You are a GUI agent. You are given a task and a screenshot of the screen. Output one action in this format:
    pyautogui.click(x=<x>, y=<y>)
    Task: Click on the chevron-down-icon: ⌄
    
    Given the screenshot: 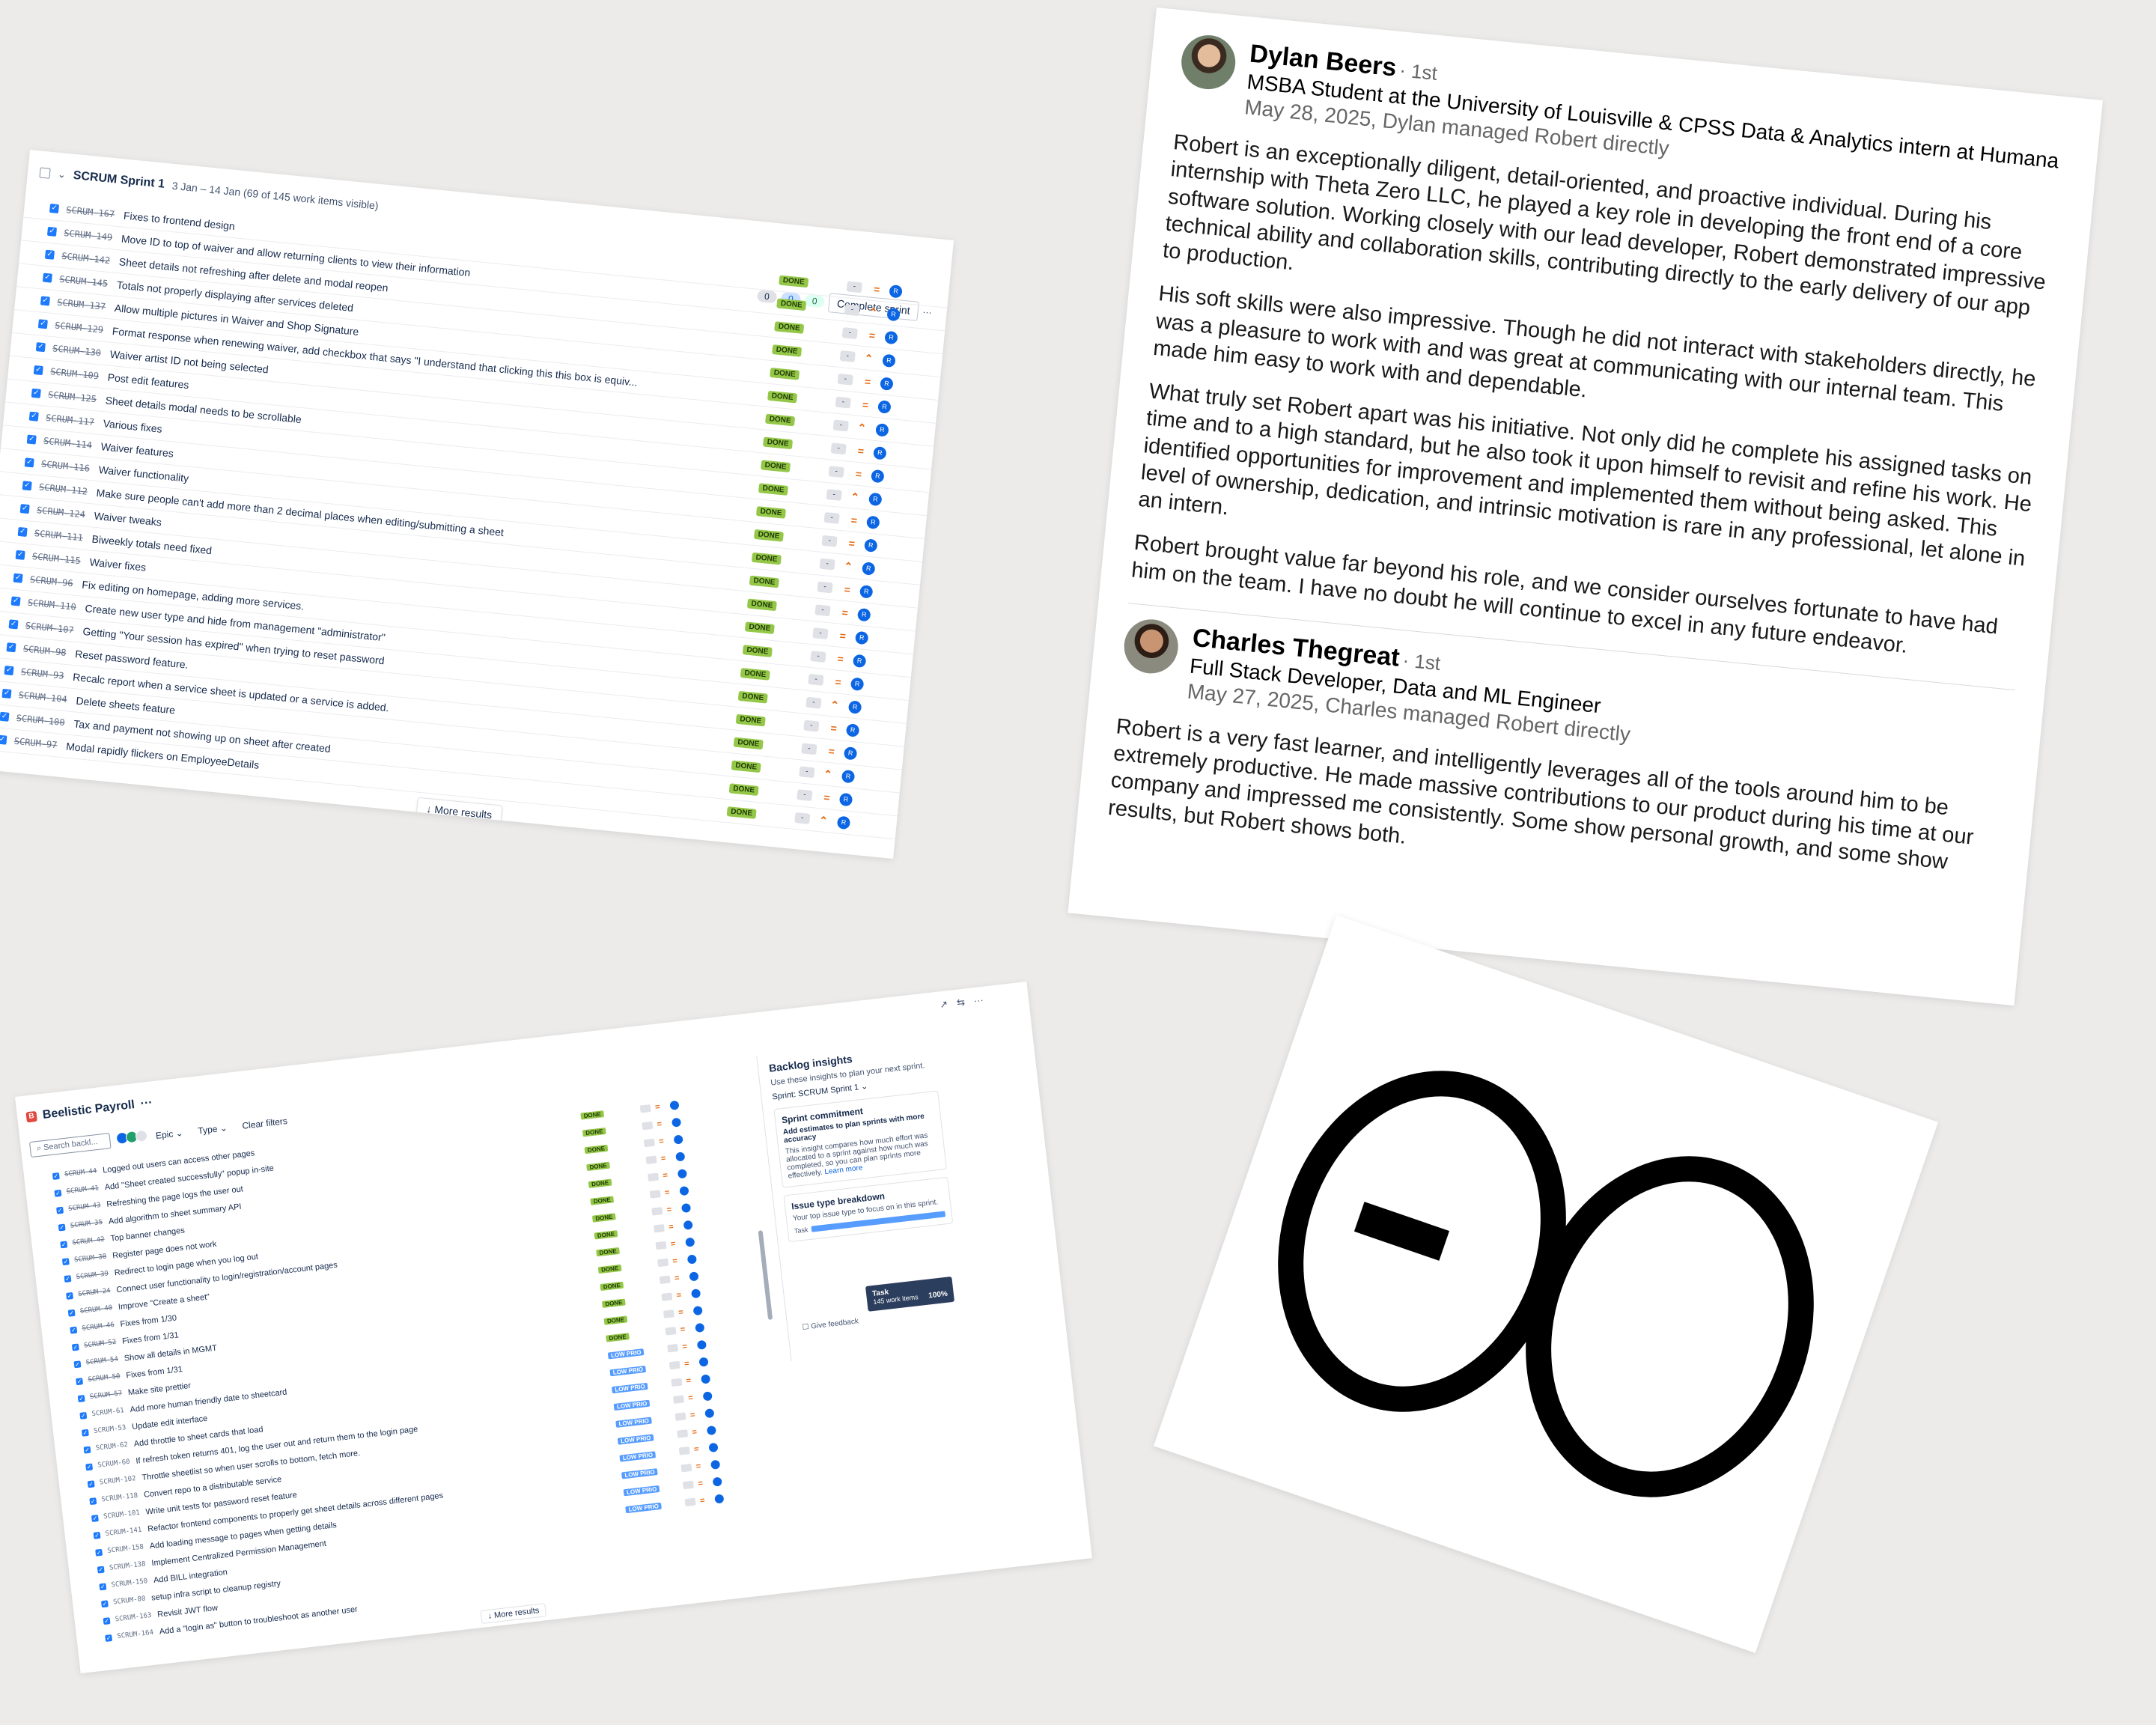 What is the action you would take?
    pyautogui.click(x=61, y=174)
    